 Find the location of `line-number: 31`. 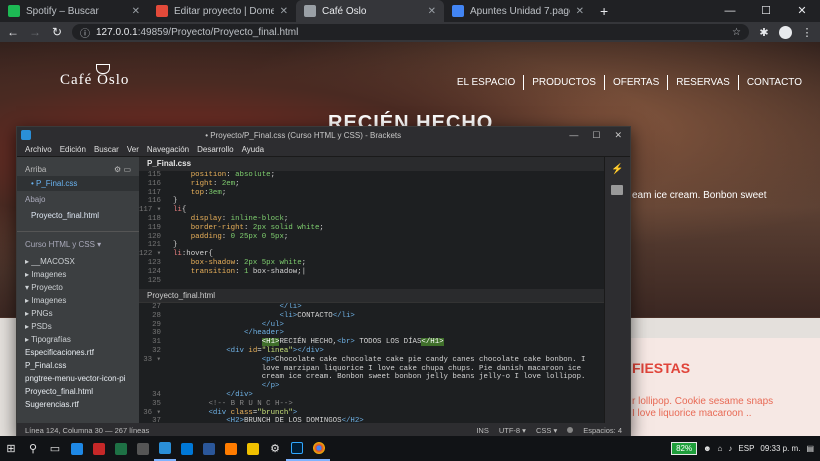

line-number: 31 is located at coordinates (156, 342).